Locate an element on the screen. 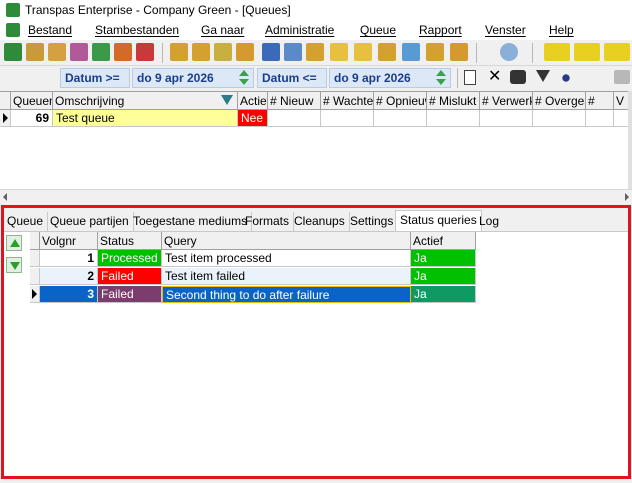 The width and height of the screenshot is (632, 483). group-icon is located at coordinates (79, 52).